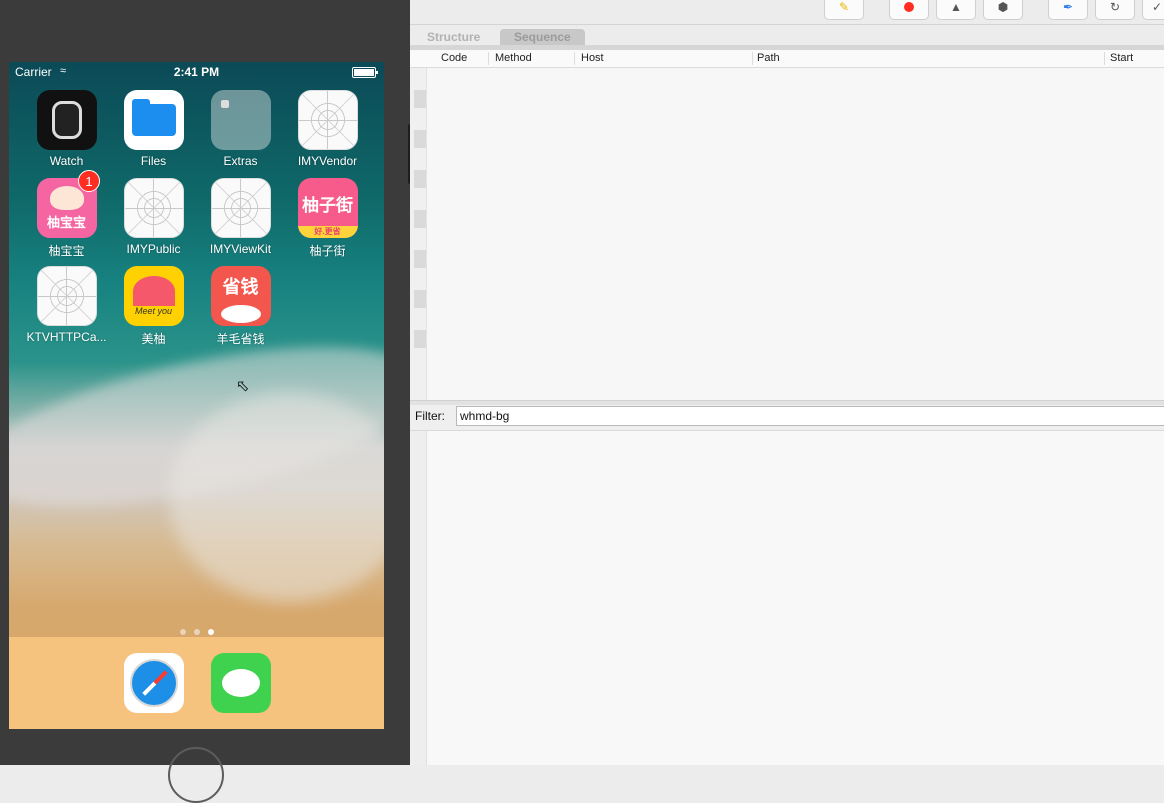 The width and height of the screenshot is (1164, 803). What do you see at coordinates (327, 161) in the screenshot?
I see `app-label: IMYVendor` at bounding box center [327, 161].